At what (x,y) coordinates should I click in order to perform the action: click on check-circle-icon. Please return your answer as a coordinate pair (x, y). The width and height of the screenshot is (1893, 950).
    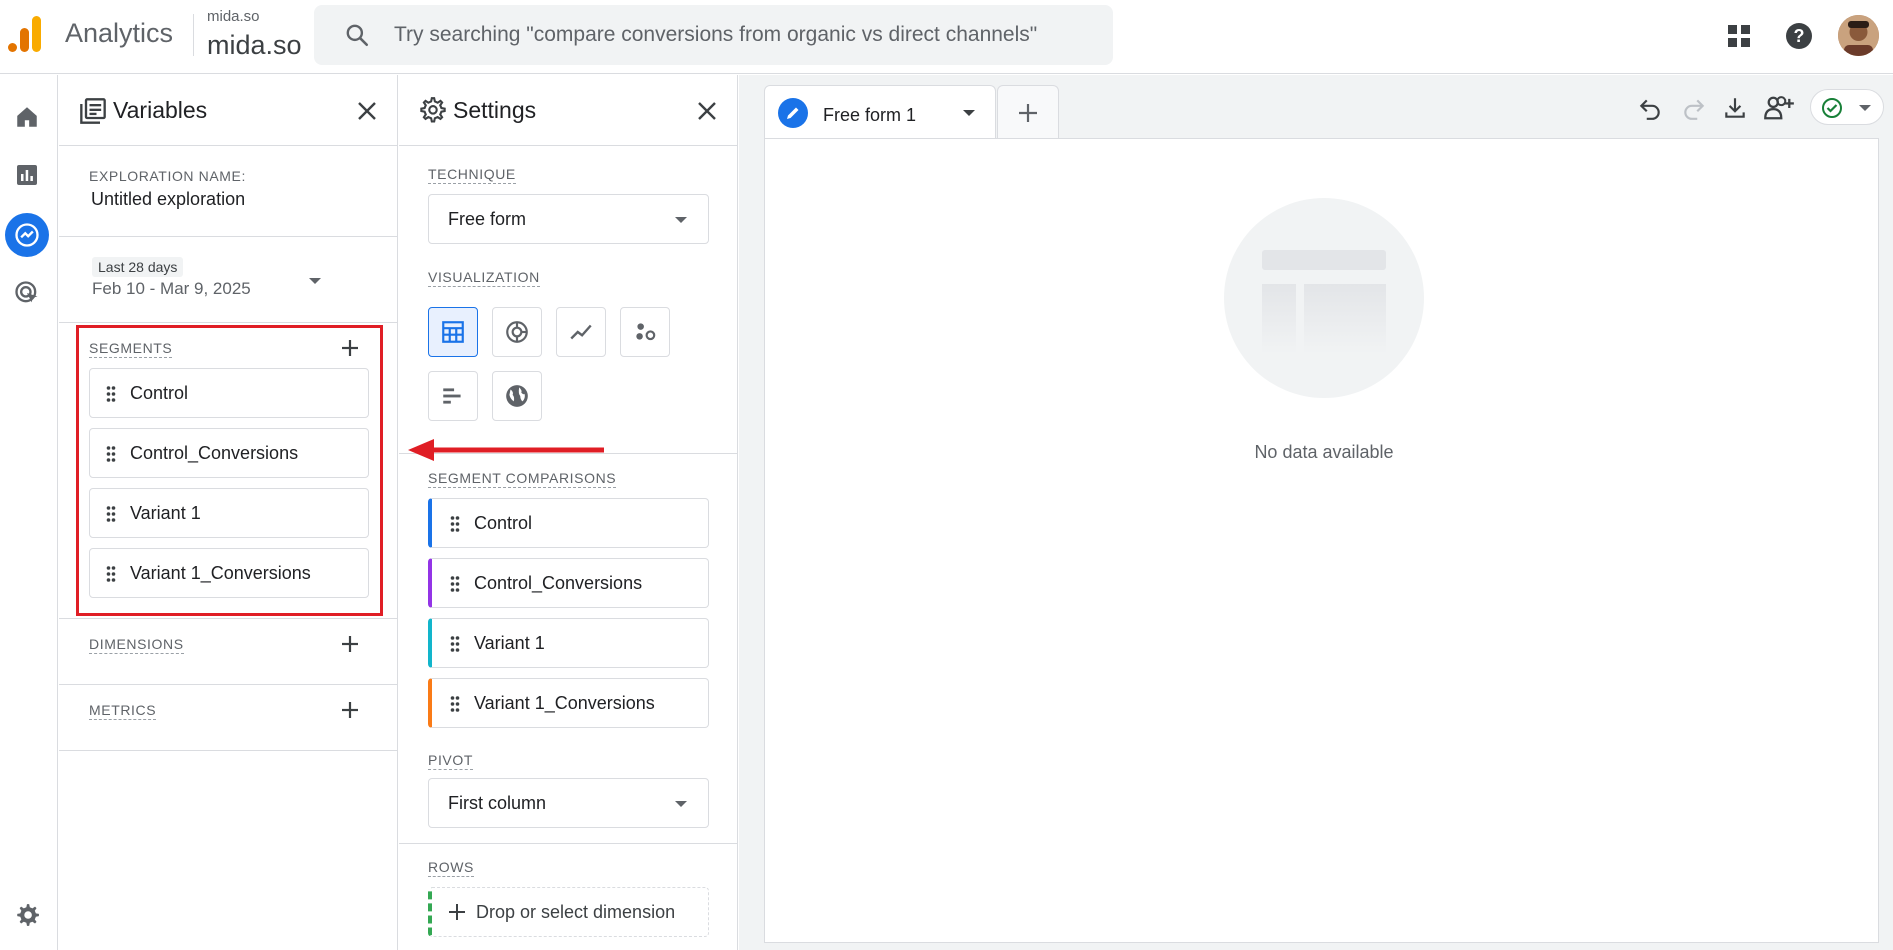
    Looking at the image, I should click on (1832, 108).